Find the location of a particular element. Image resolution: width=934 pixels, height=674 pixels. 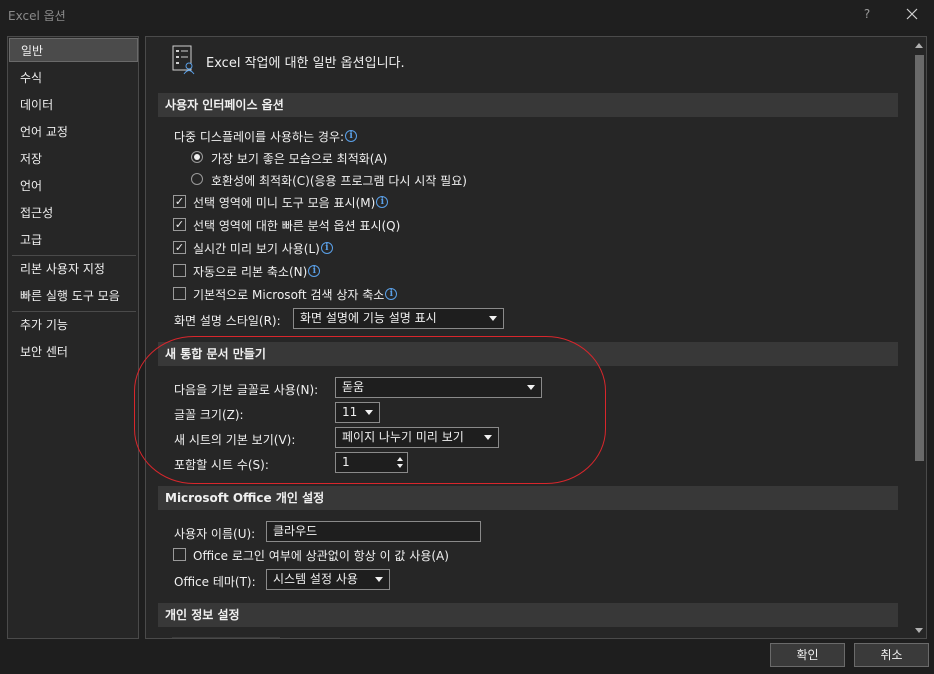

default-font-value: 돋움 is located at coordinates (353, 387).